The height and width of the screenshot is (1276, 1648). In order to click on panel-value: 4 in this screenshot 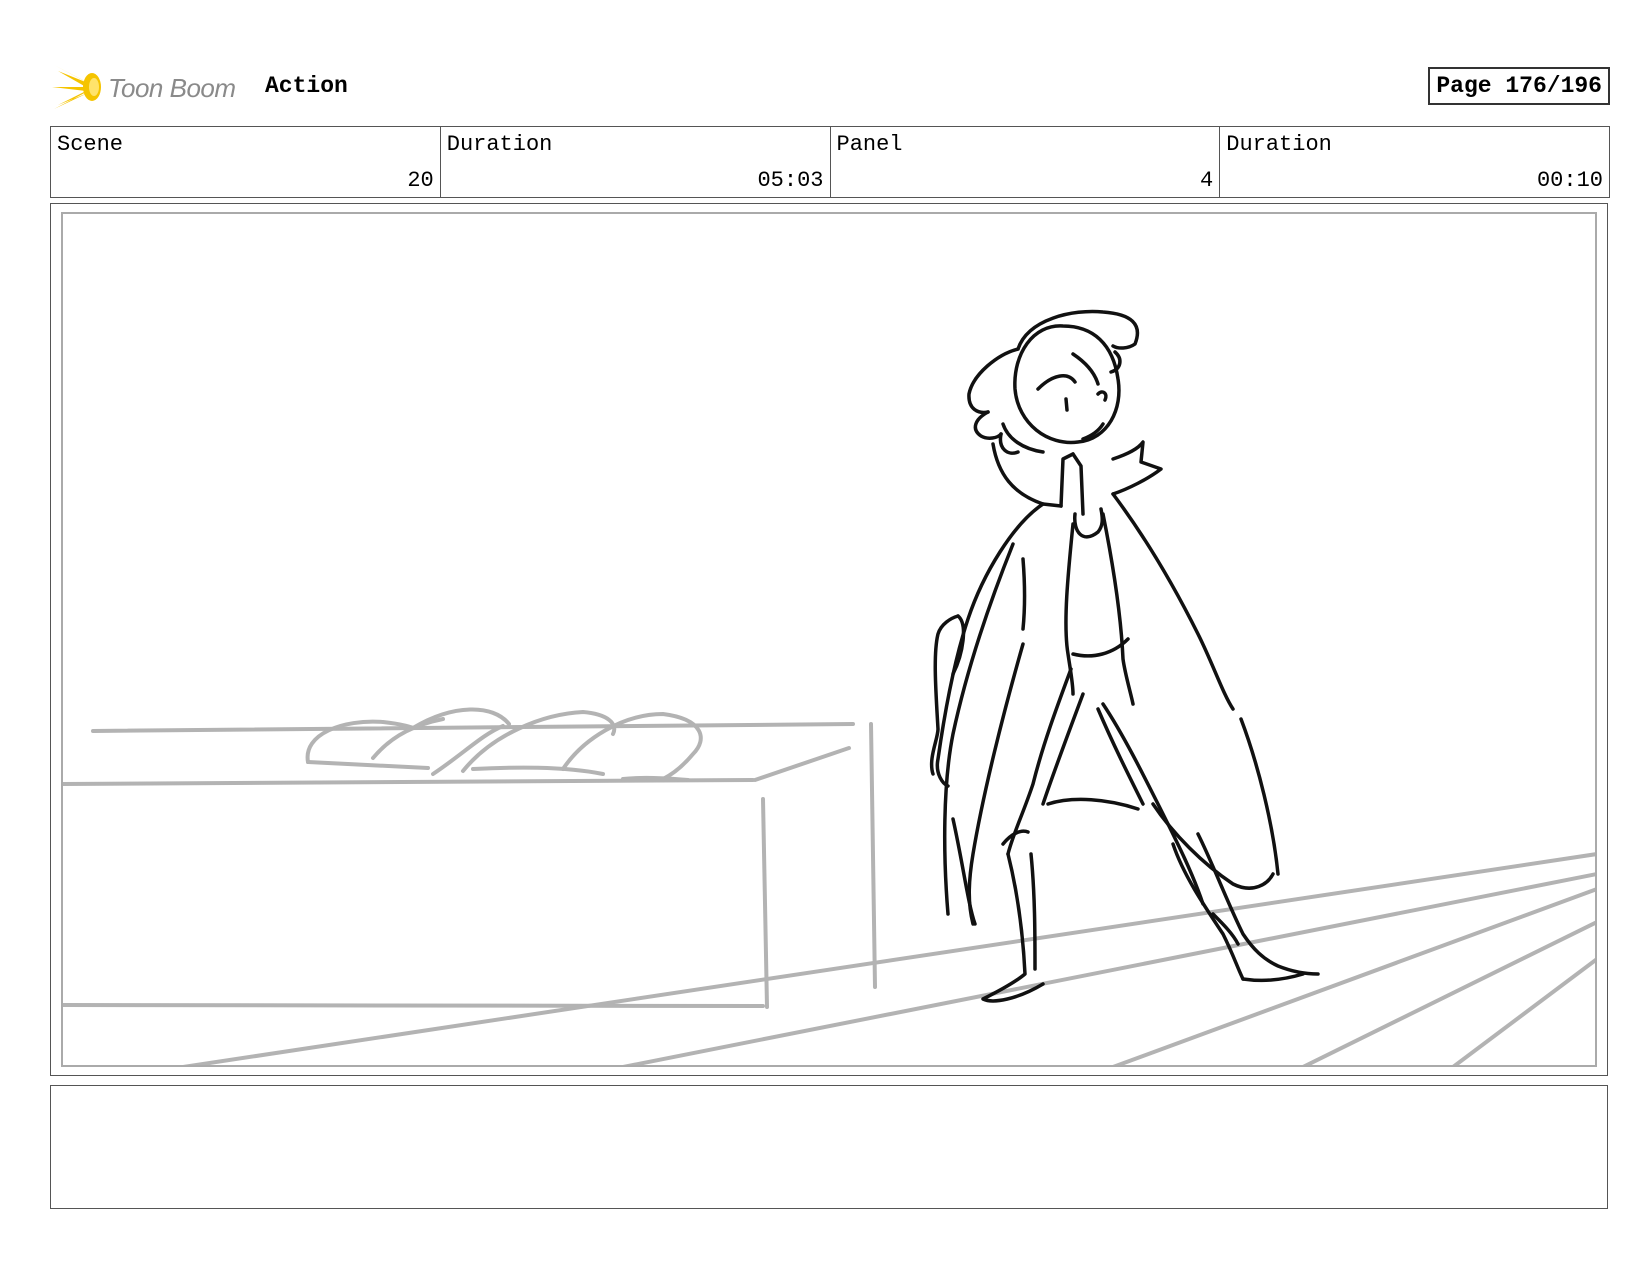, I will do `click(1207, 180)`.